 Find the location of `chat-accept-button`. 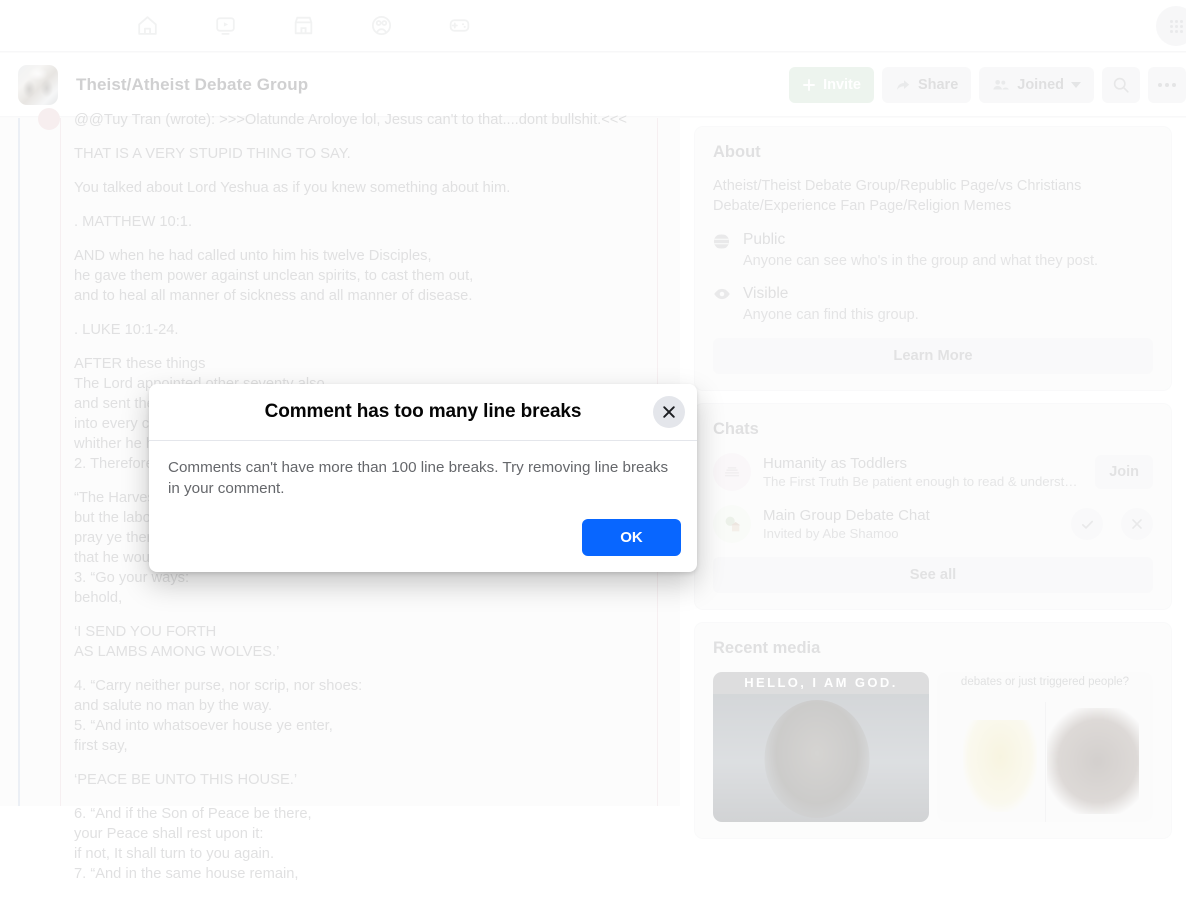

chat-accept-button is located at coordinates (1087, 524).